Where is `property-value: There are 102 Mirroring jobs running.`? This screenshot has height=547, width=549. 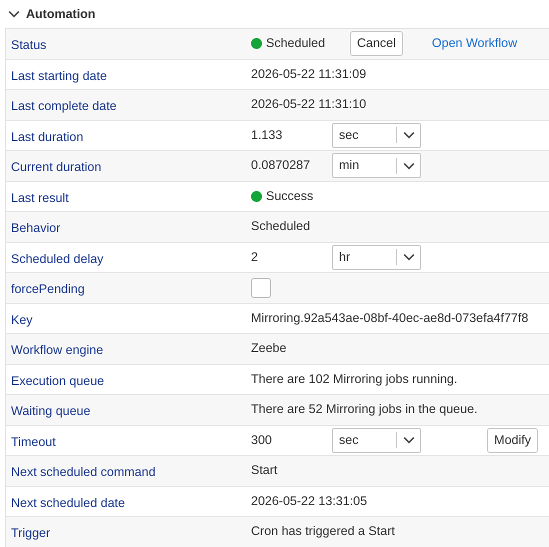
property-value: There are 102 Mirroring jobs running. is located at coordinates (354, 379).